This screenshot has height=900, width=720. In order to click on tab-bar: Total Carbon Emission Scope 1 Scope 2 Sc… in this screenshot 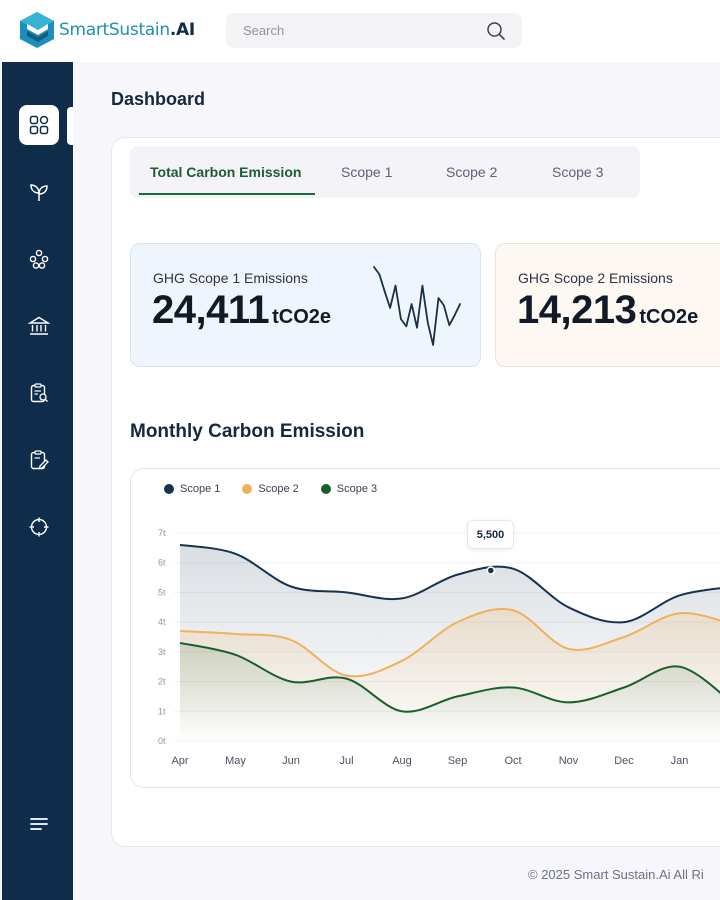, I will do `click(385, 172)`.